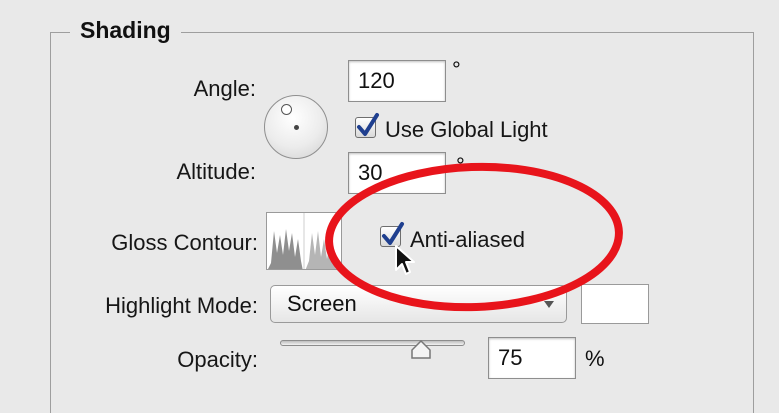 The image size is (779, 413). I want to click on mouse-cursor-icon, so click(405, 260).